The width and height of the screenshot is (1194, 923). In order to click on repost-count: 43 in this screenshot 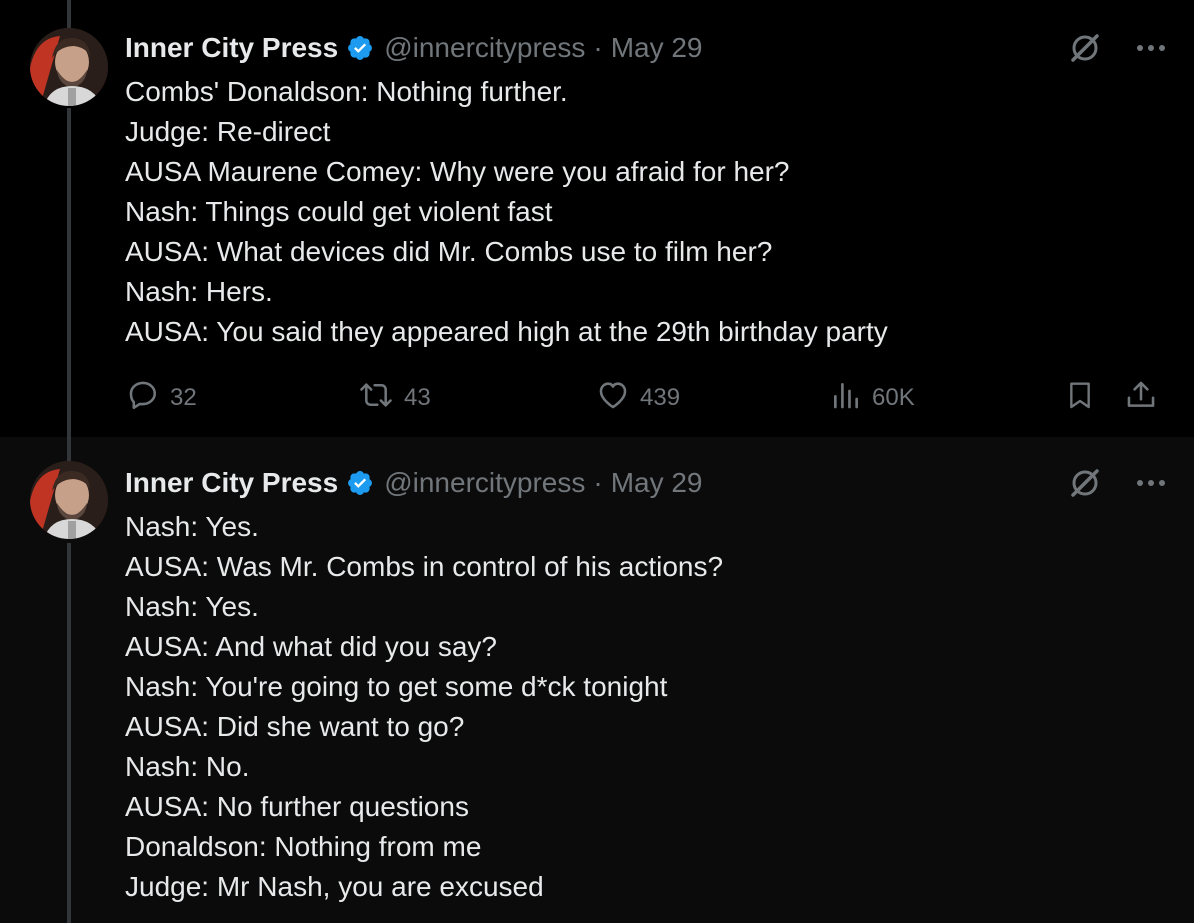, I will do `click(417, 397)`.